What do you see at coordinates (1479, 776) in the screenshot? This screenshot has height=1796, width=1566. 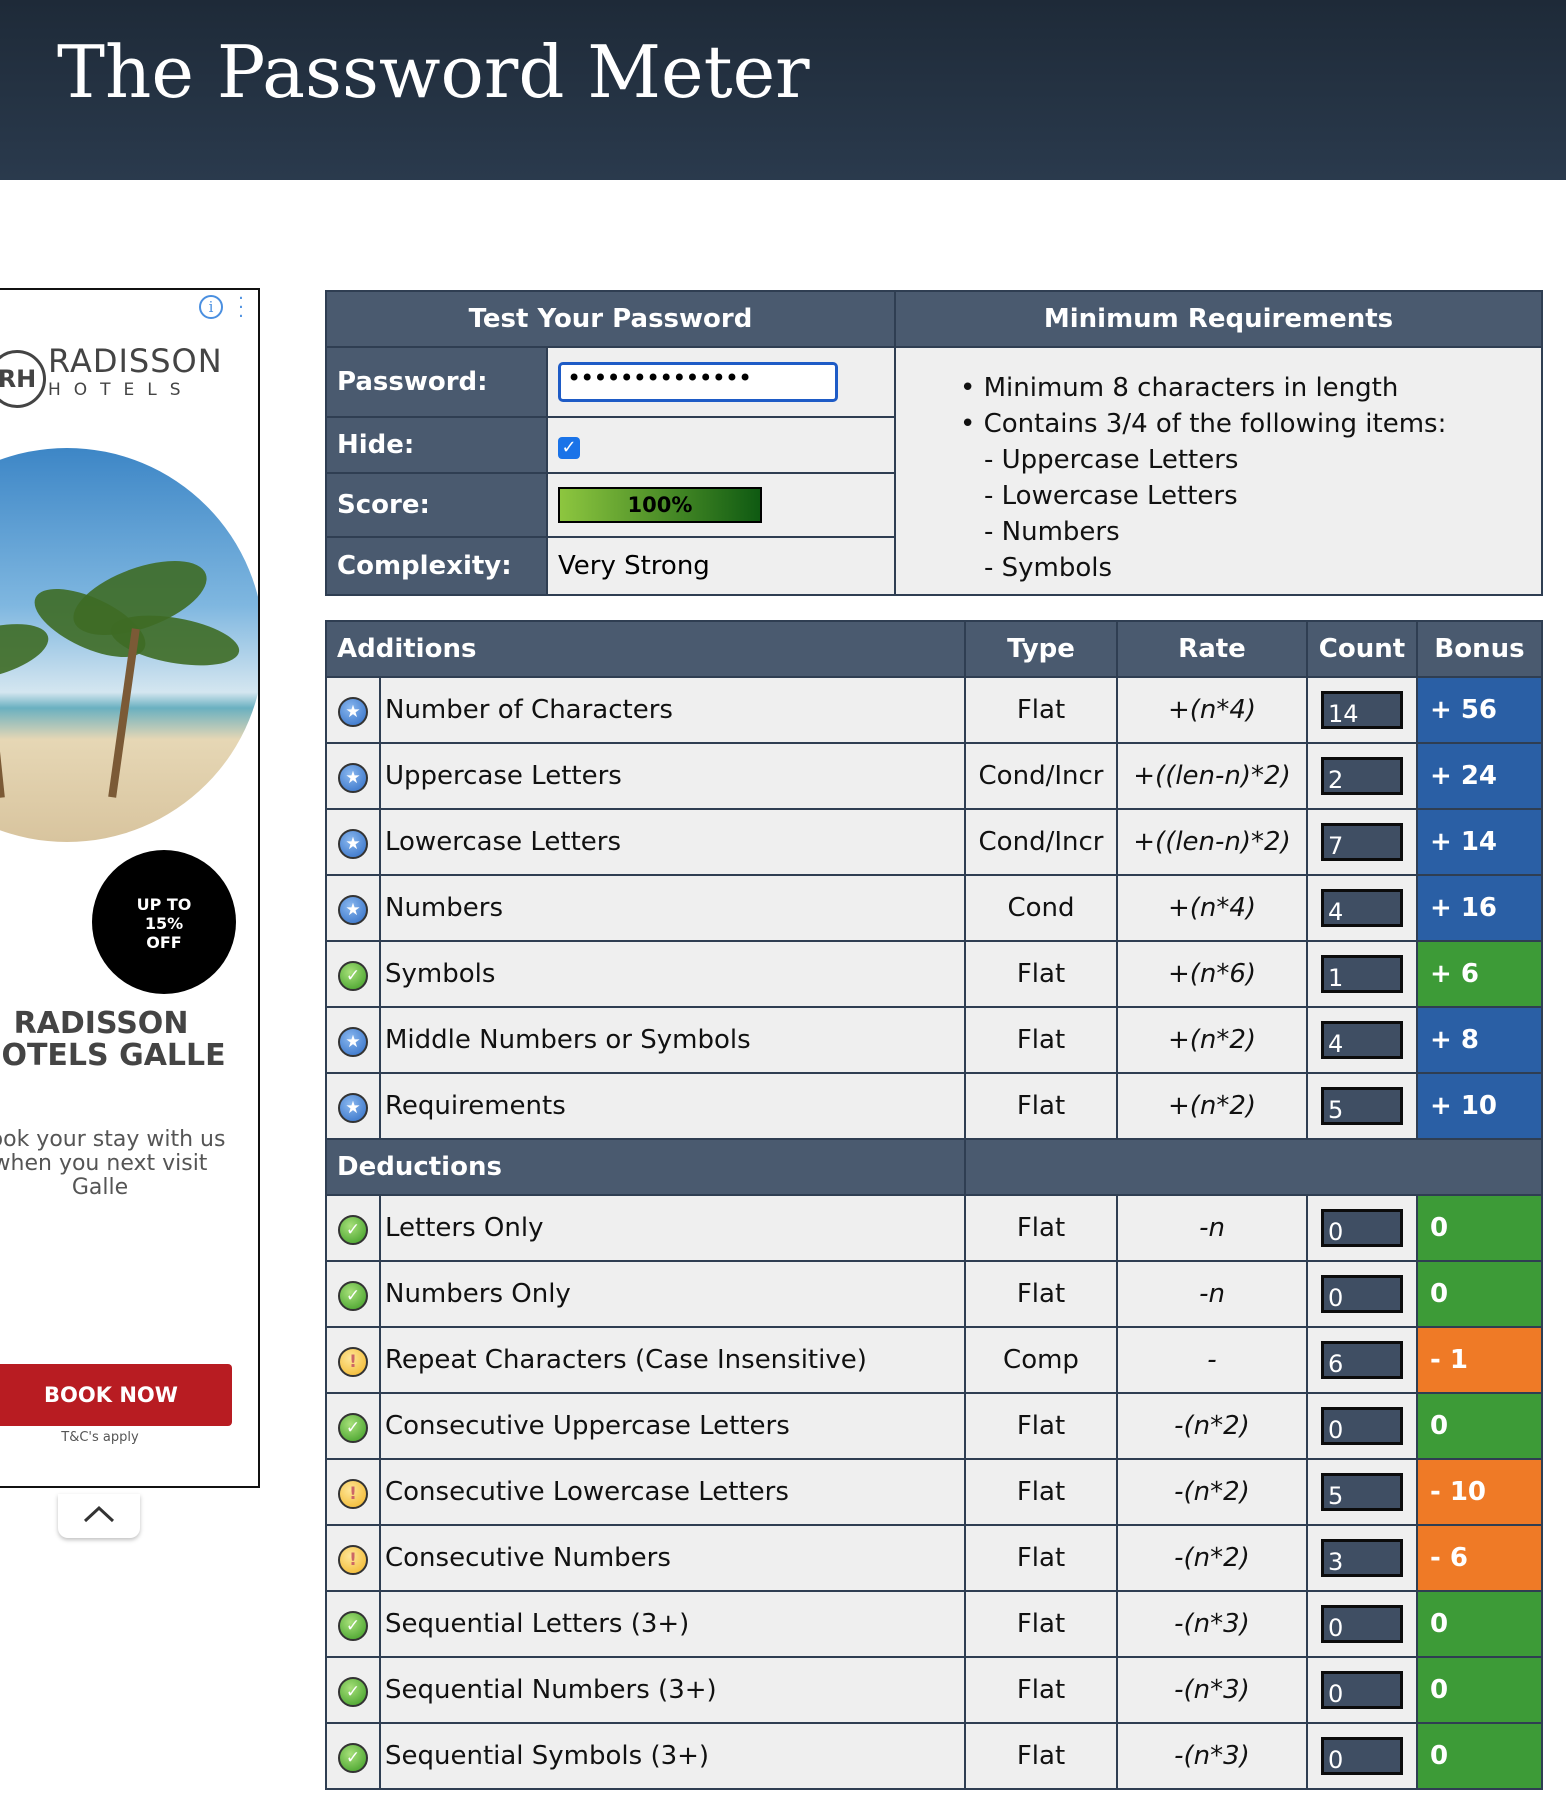 I see `row-bonus: + 24` at bounding box center [1479, 776].